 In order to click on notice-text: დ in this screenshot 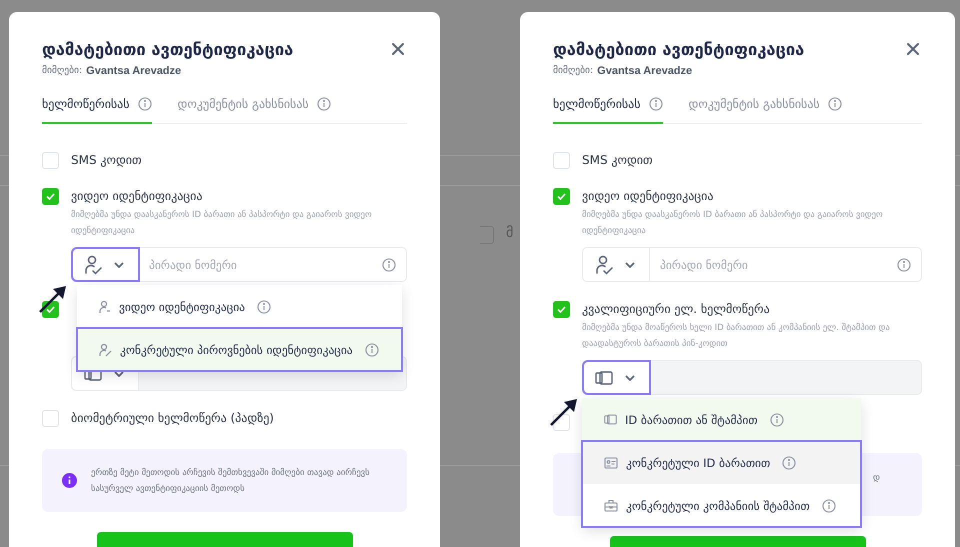, I will do `click(876, 478)`.